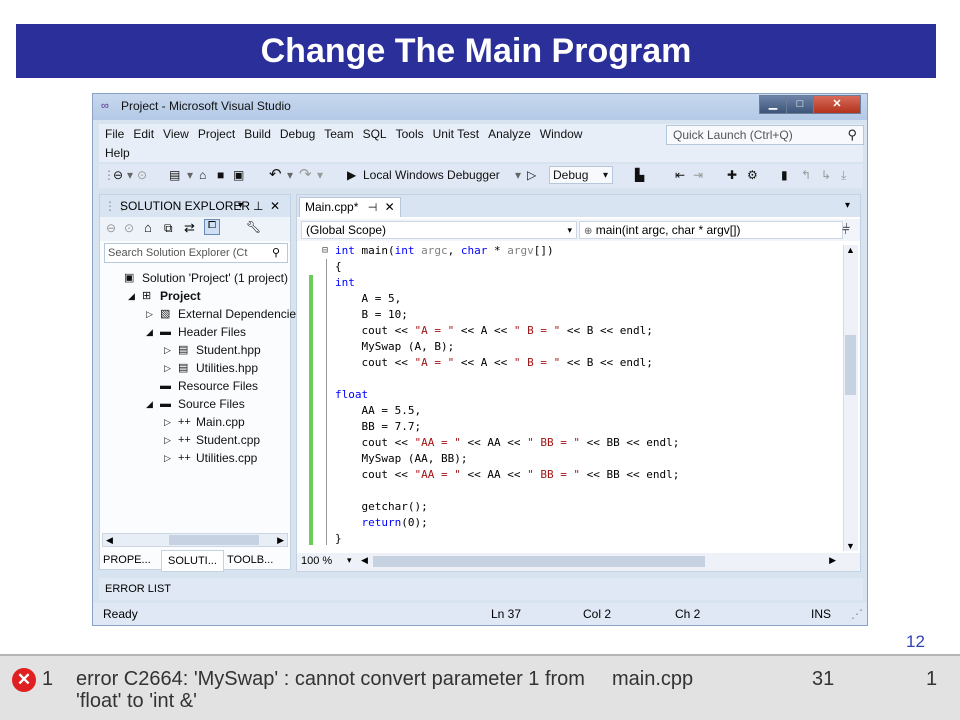  I want to click on menu-item-tools: Tools, so click(410, 134).